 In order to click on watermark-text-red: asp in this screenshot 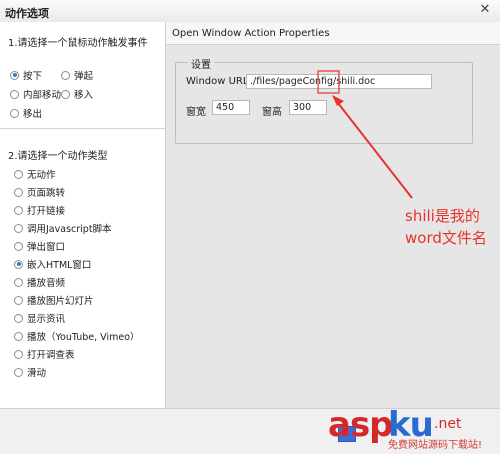, I will do `click(360, 425)`.